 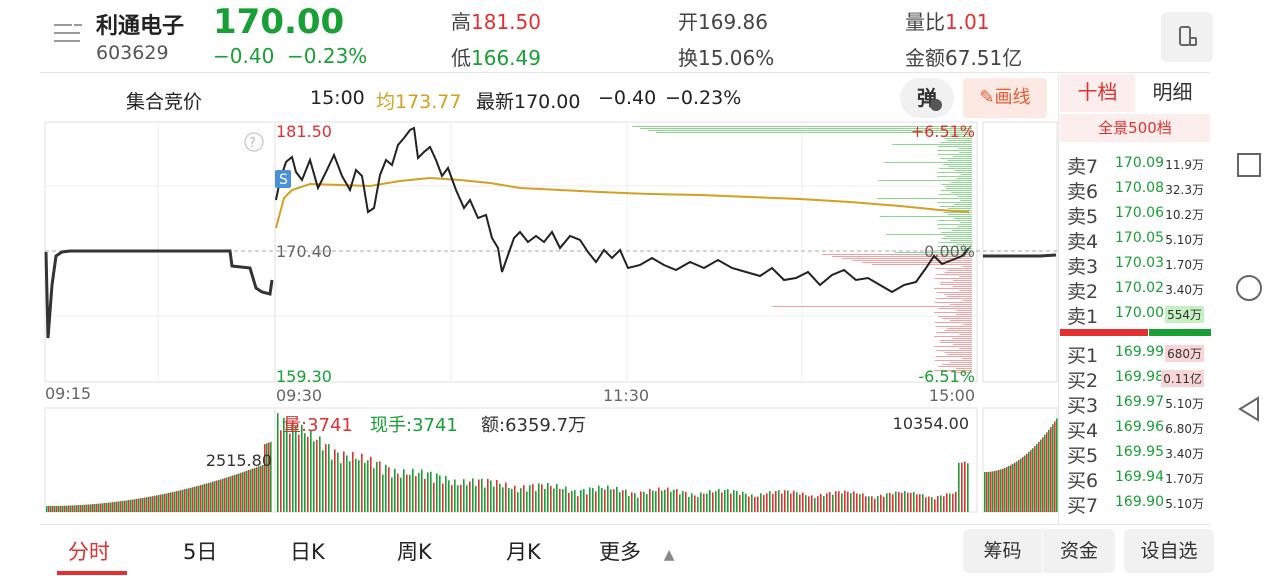 I want to click on ask-volume: 5.10万, so click(x=1184, y=240).